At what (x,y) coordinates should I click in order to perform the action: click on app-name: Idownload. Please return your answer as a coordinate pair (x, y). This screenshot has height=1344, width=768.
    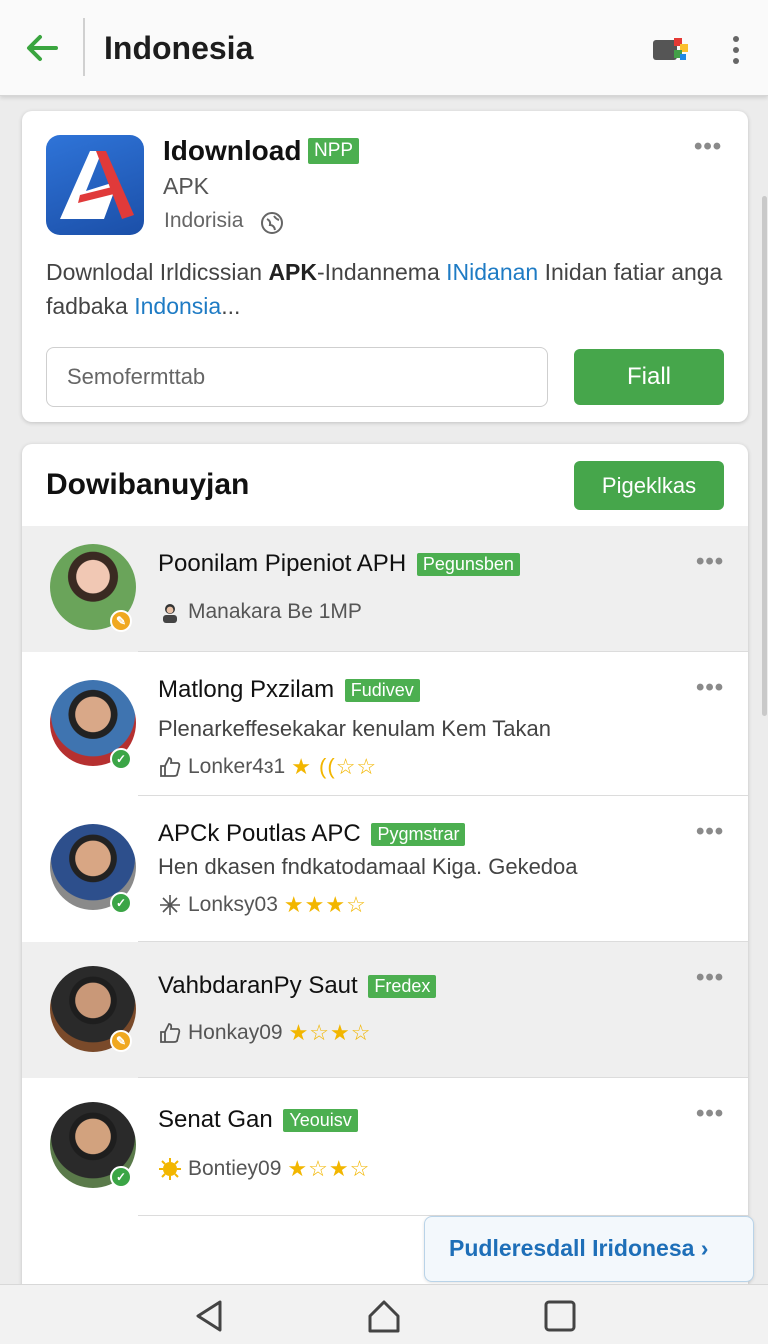
    Looking at the image, I should click on (232, 150).